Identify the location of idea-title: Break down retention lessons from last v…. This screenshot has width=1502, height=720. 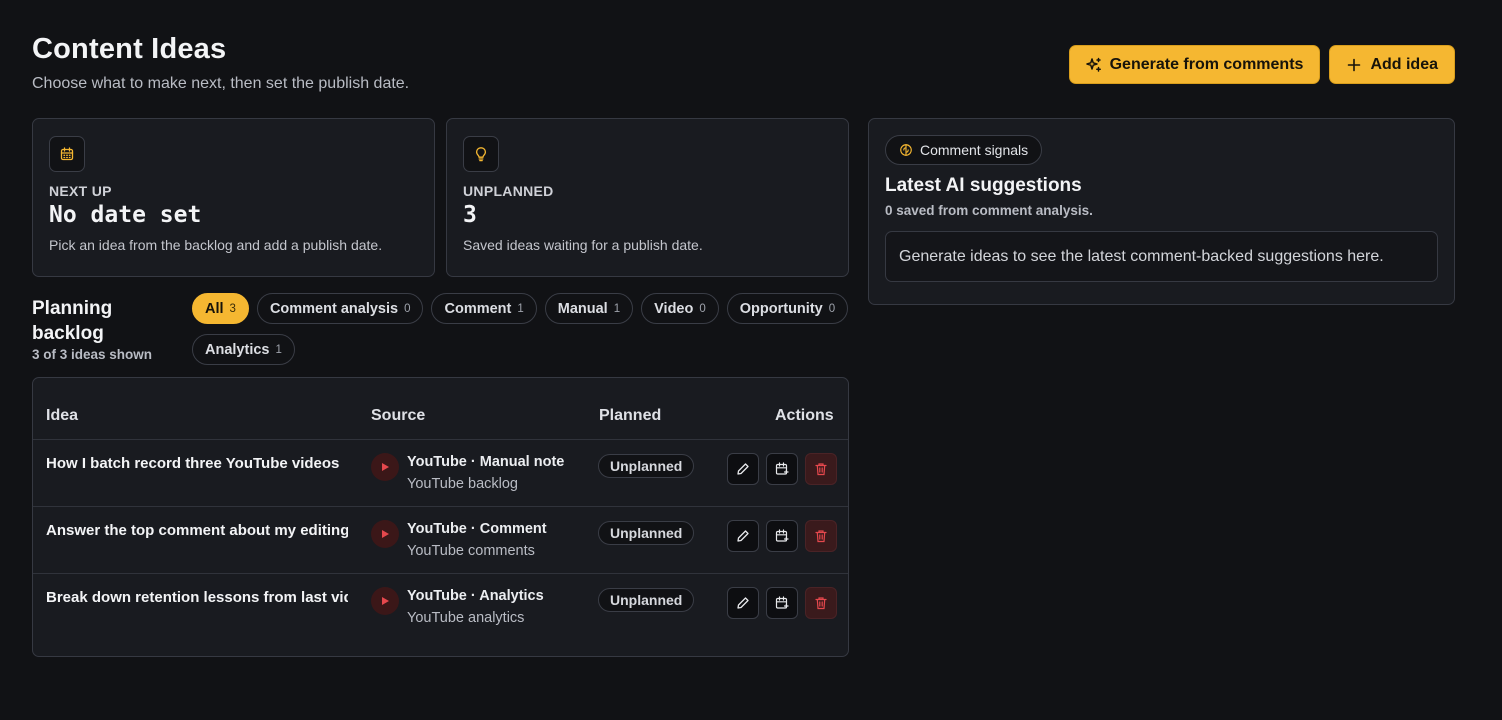
(197, 597).